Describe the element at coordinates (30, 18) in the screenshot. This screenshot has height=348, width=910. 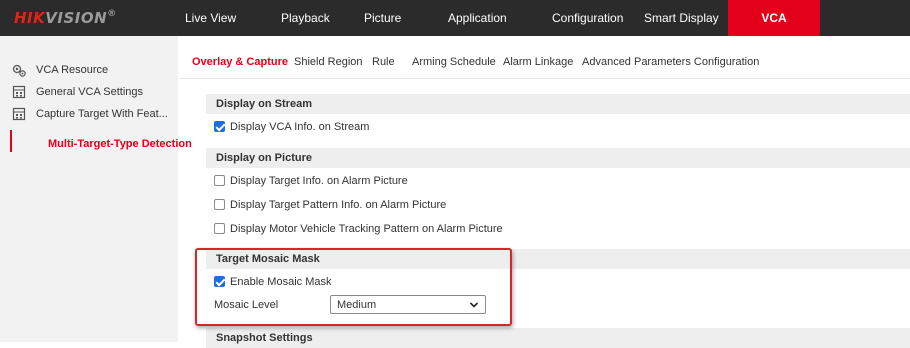
I see `logo-text-hik: HIK` at that location.